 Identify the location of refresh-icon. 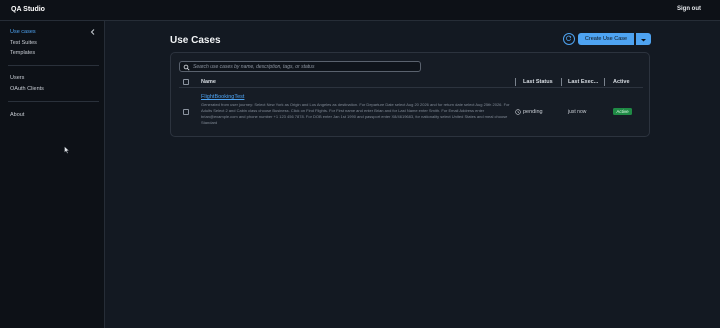
(569, 38).